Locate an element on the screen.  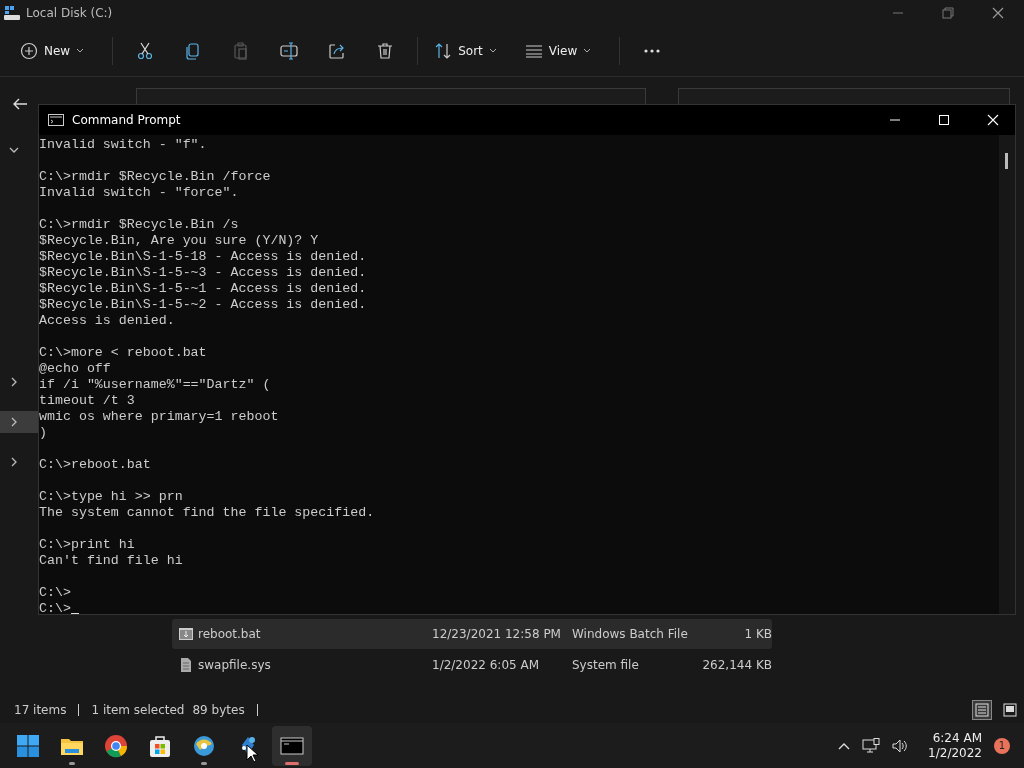
clock-date: 1/2/2022 is located at coordinates (955, 753).